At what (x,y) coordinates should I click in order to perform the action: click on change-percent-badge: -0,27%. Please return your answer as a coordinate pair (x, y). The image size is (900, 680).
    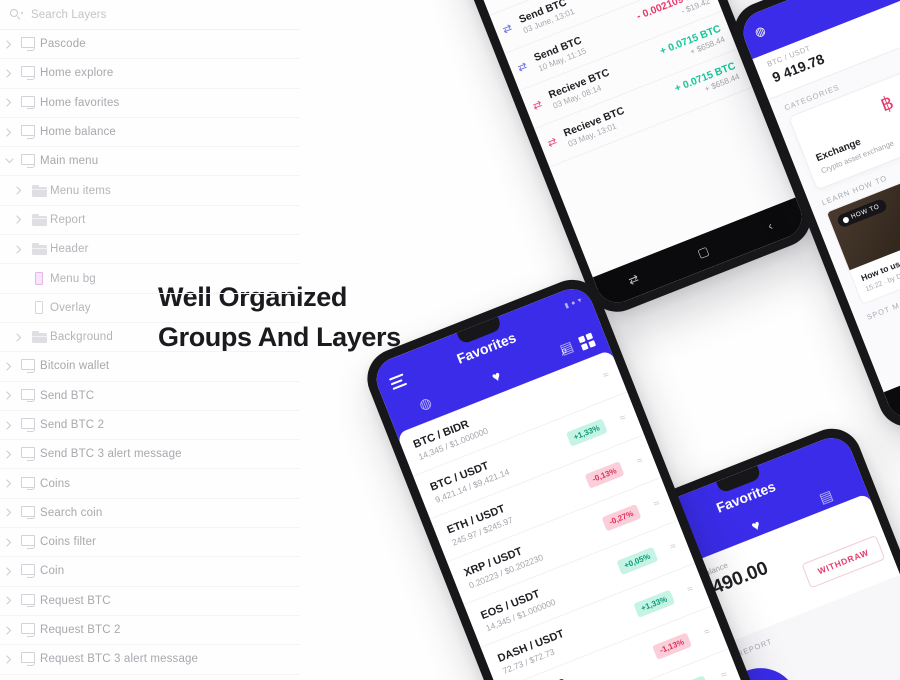
    Looking at the image, I should click on (621, 518).